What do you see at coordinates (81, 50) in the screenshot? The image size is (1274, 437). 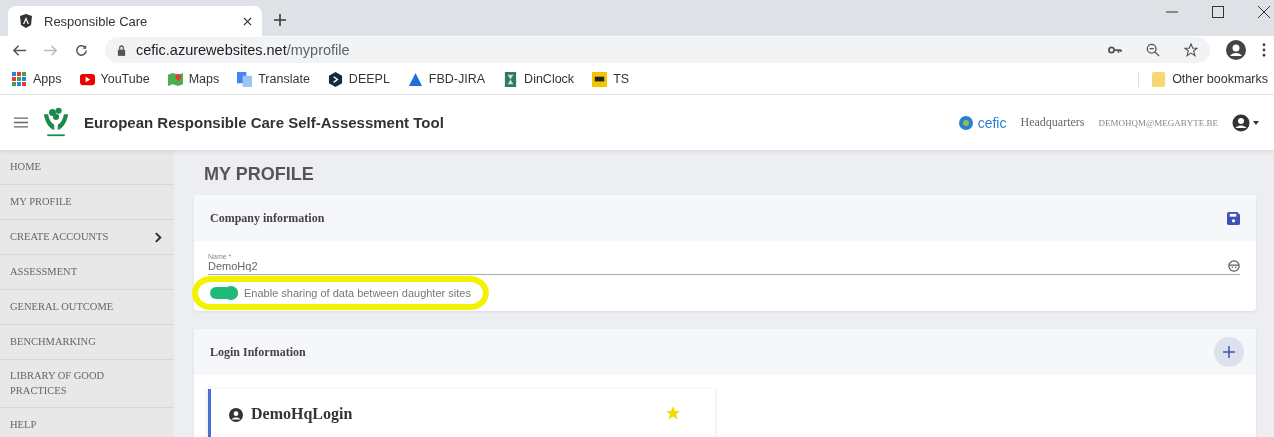 I see `reload-icon` at bounding box center [81, 50].